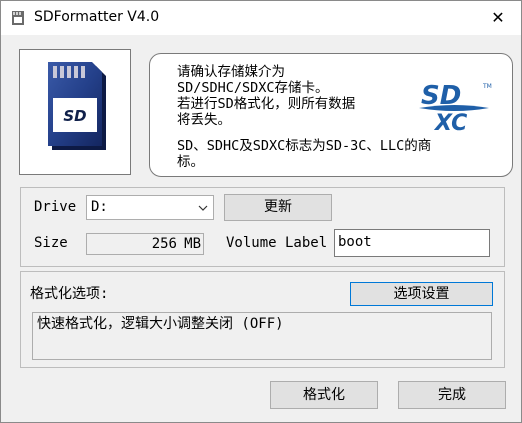 The image size is (522, 423). I want to click on refresh-button: 更新, so click(278, 207).